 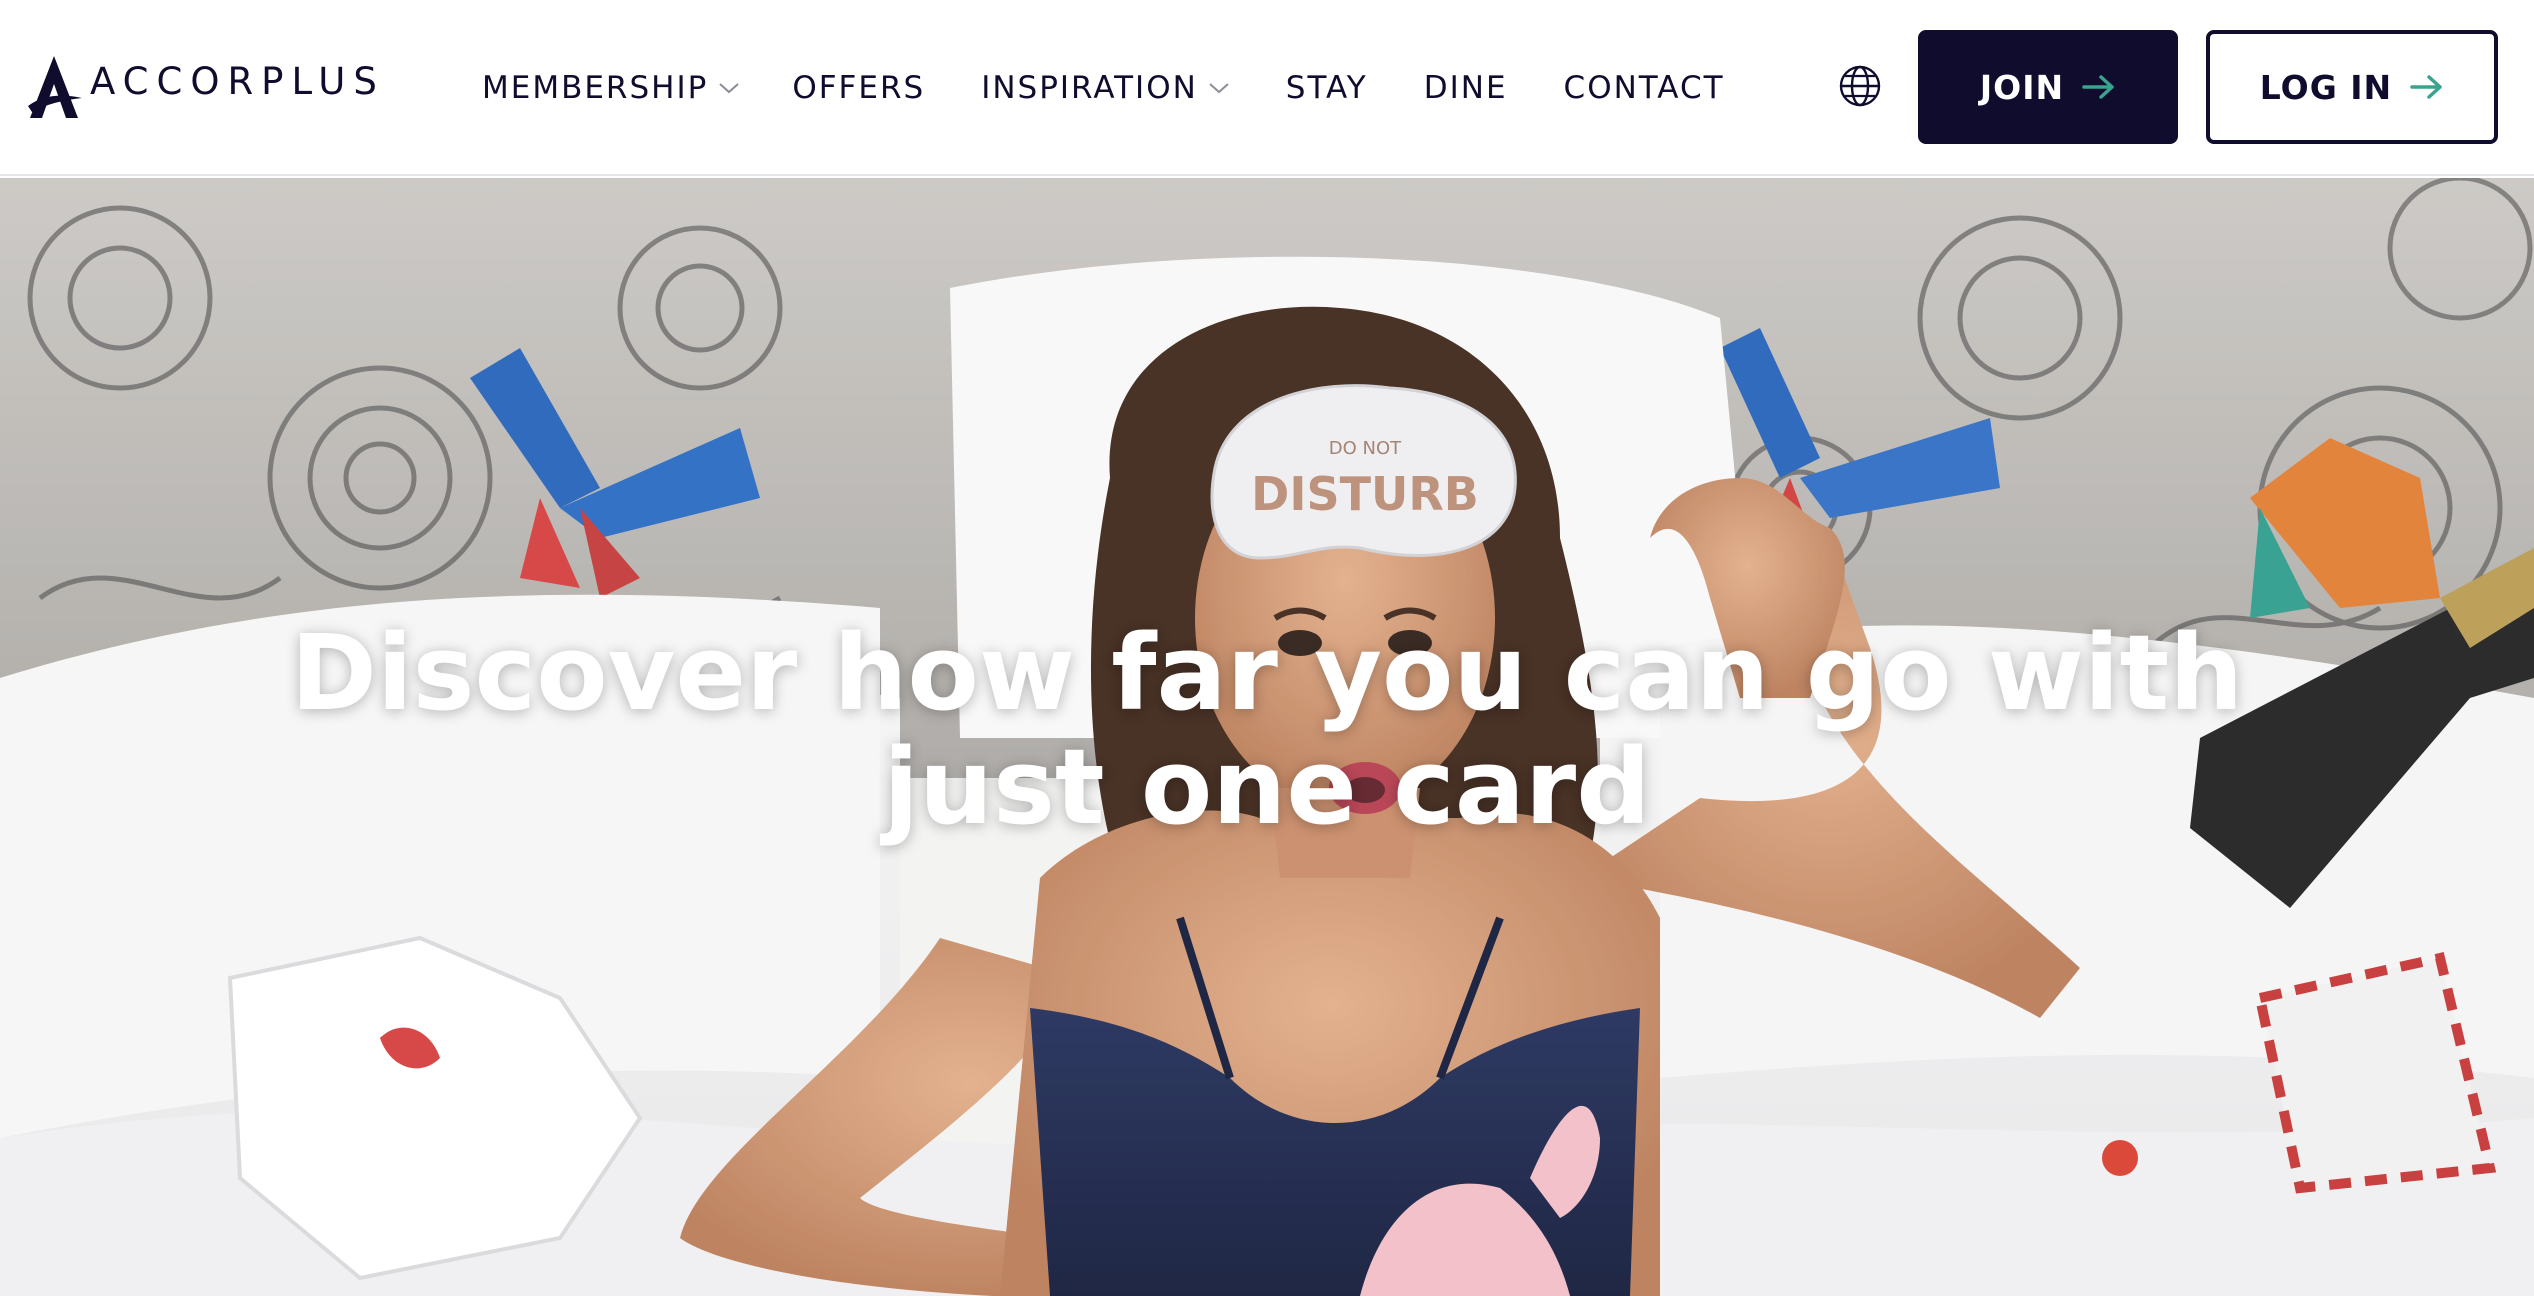 I want to click on nav-item-inspiration: INSPIRATION, so click(x=1105, y=88).